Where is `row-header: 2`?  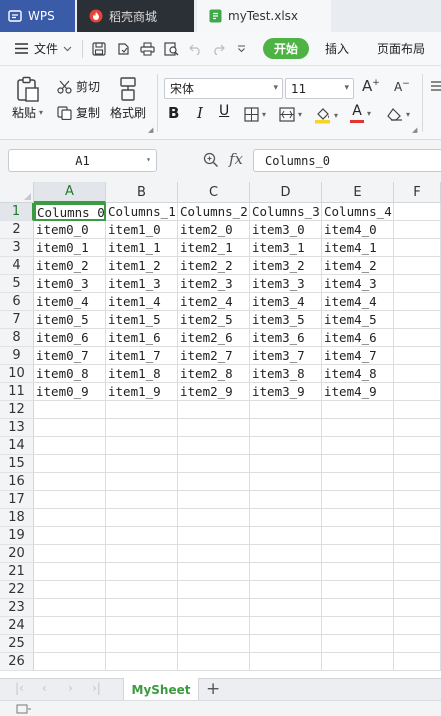 row-header: 2 is located at coordinates (17, 230).